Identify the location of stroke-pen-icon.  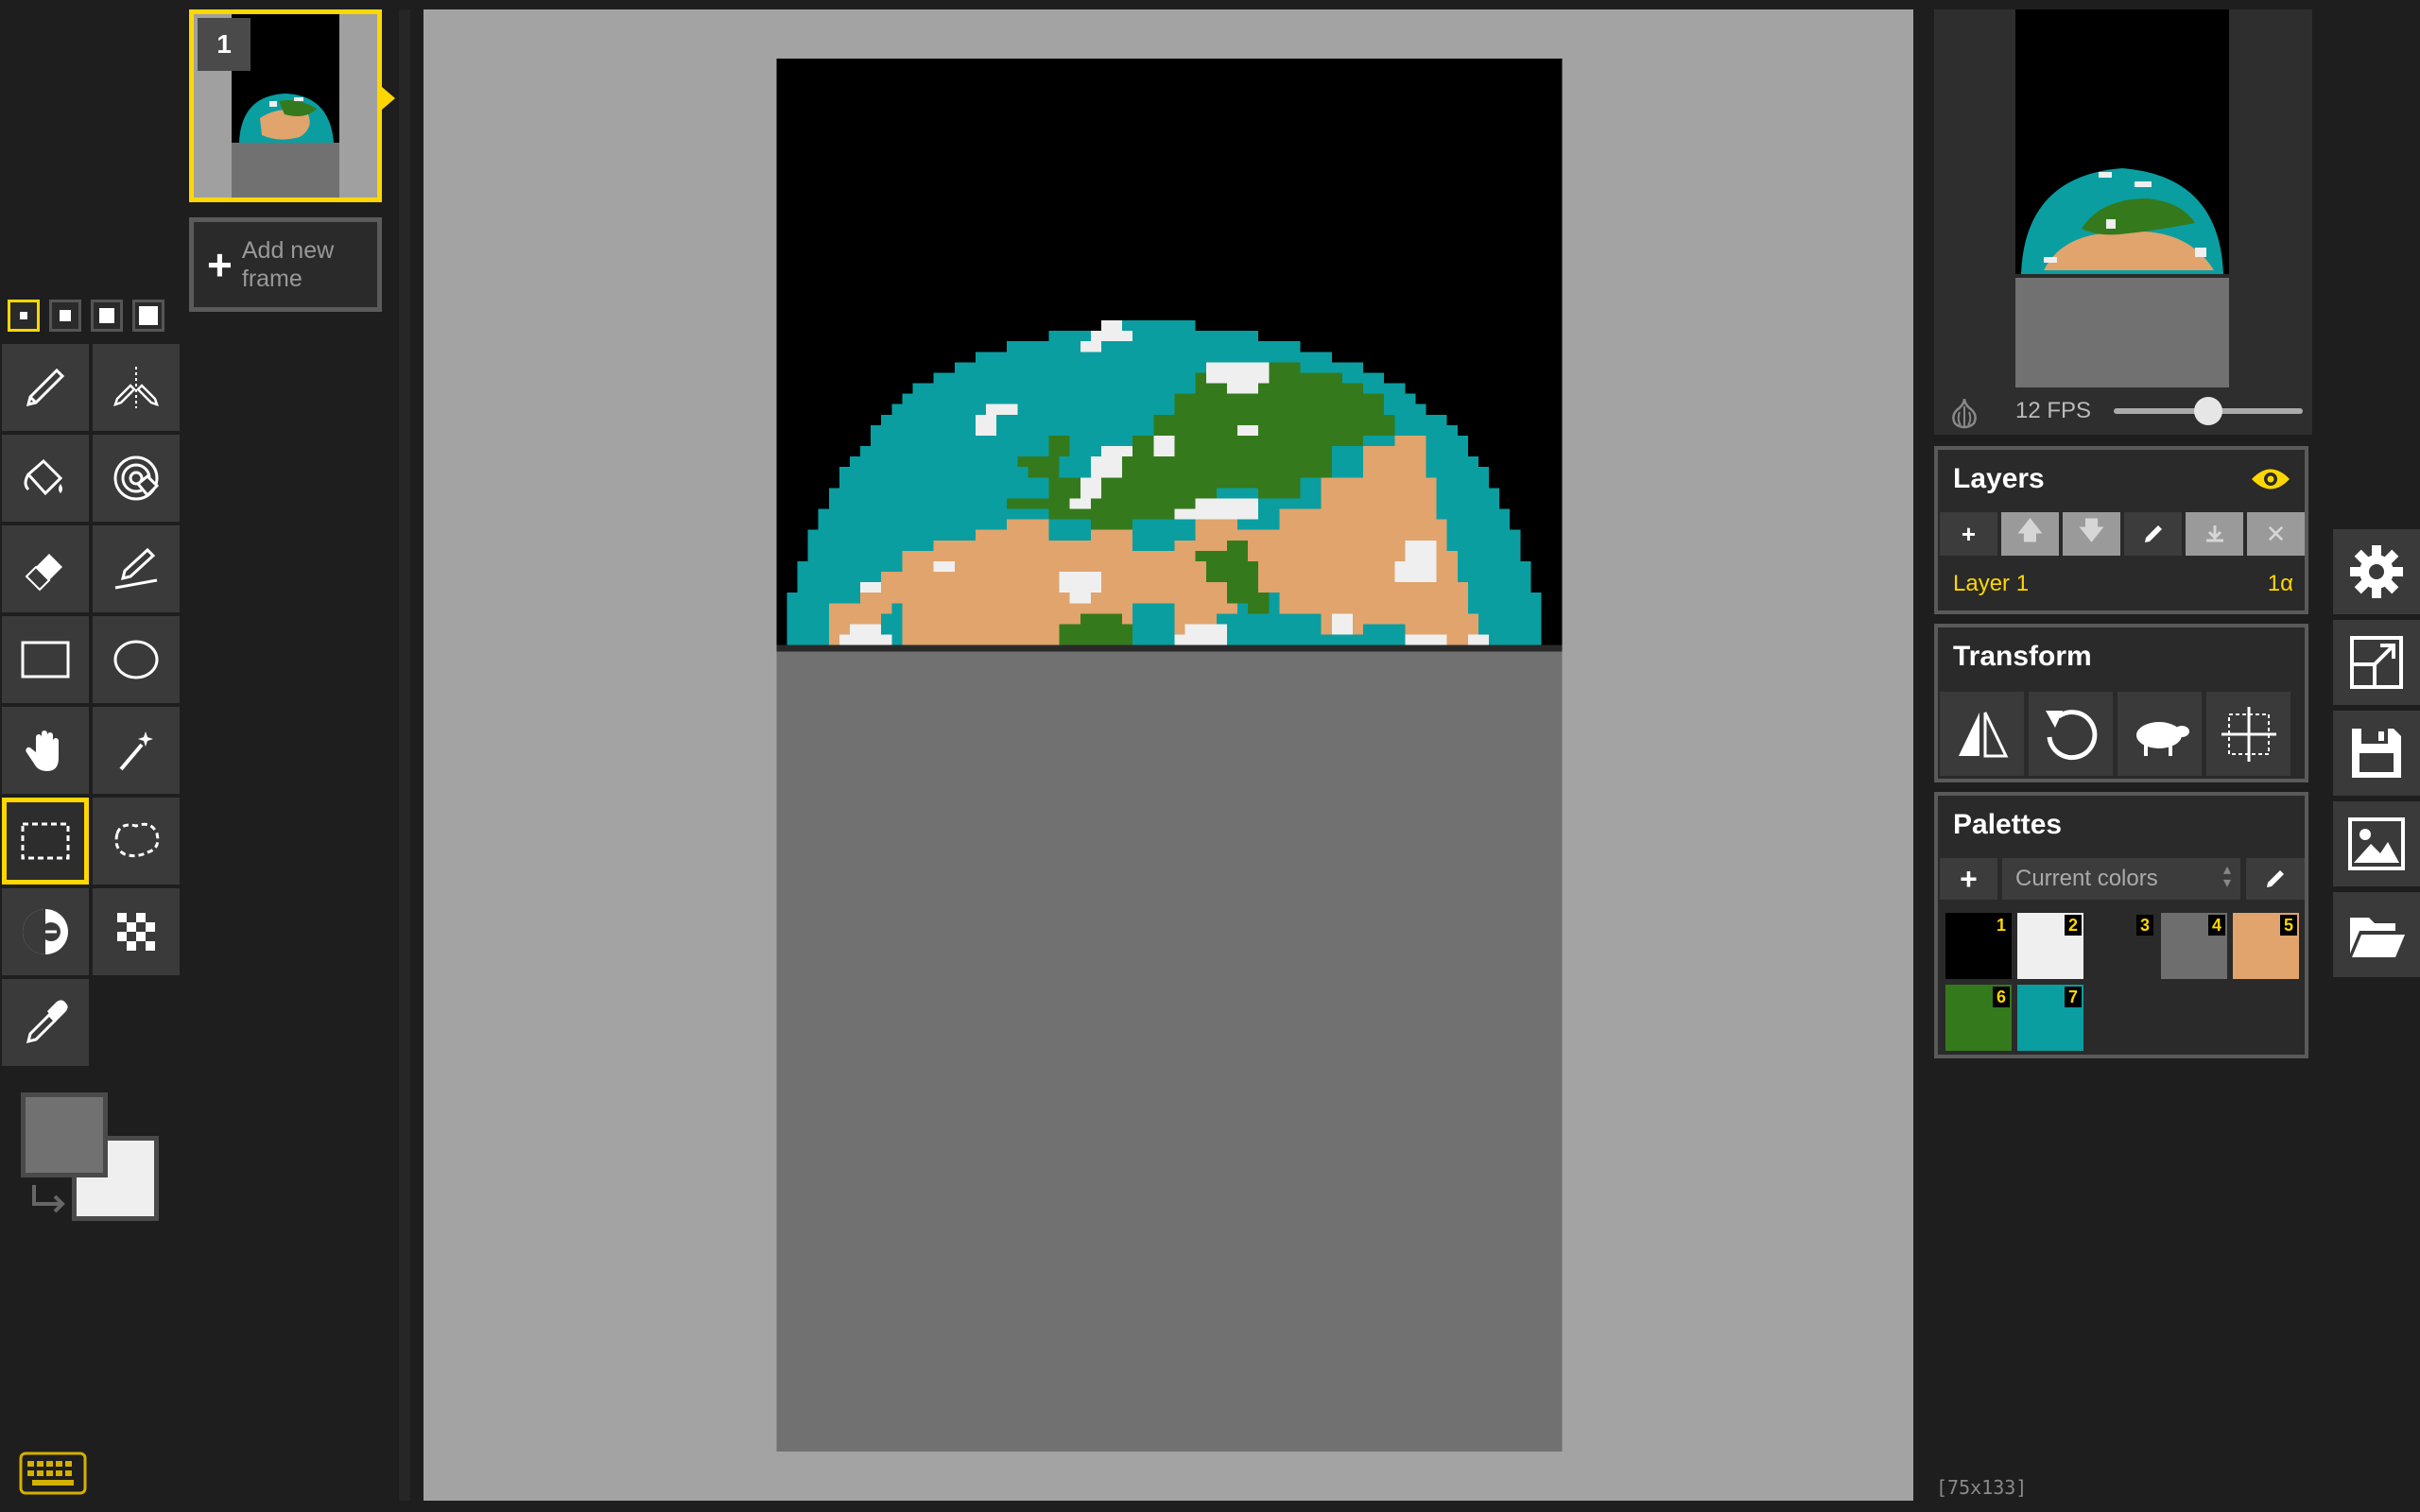
(136, 568).